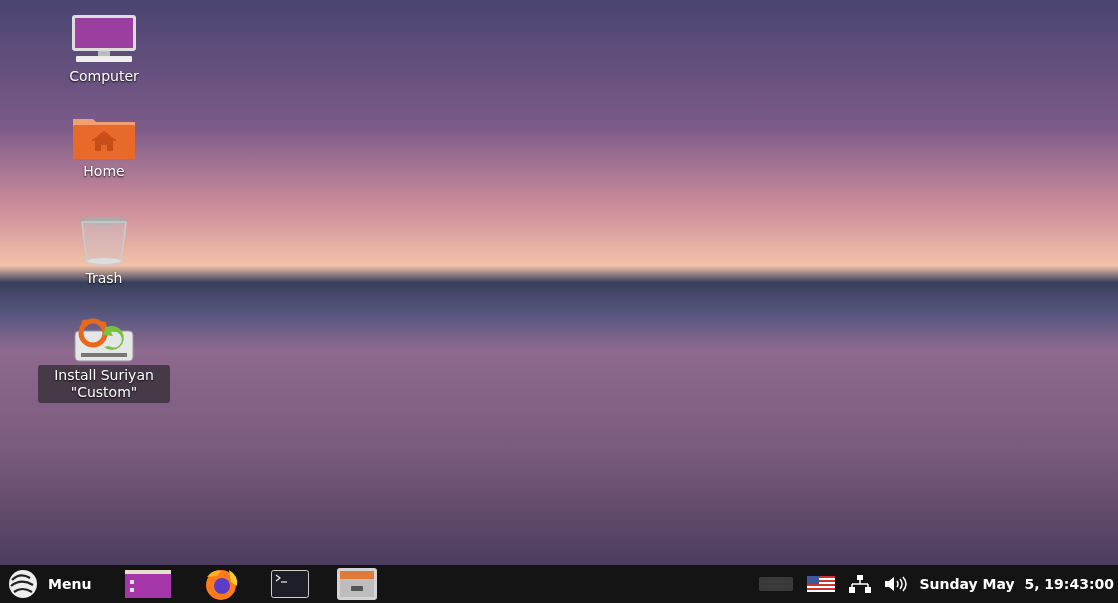  What do you see at coordinates (104, 384) in the screenshot?
I see `desktop-icon-label: Install Suriyan "Custom"` at bounding box center [104, 384].